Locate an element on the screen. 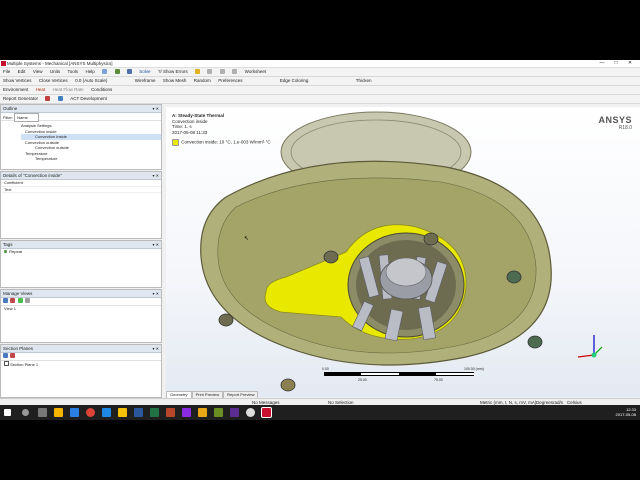  menu-units: Units is located at coordinates (55, 71).